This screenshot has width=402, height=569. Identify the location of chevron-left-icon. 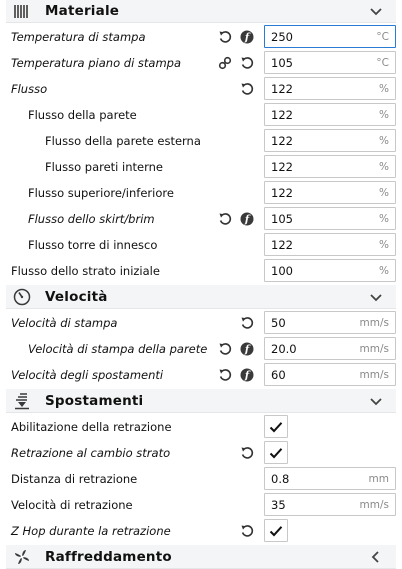
(376, 557).